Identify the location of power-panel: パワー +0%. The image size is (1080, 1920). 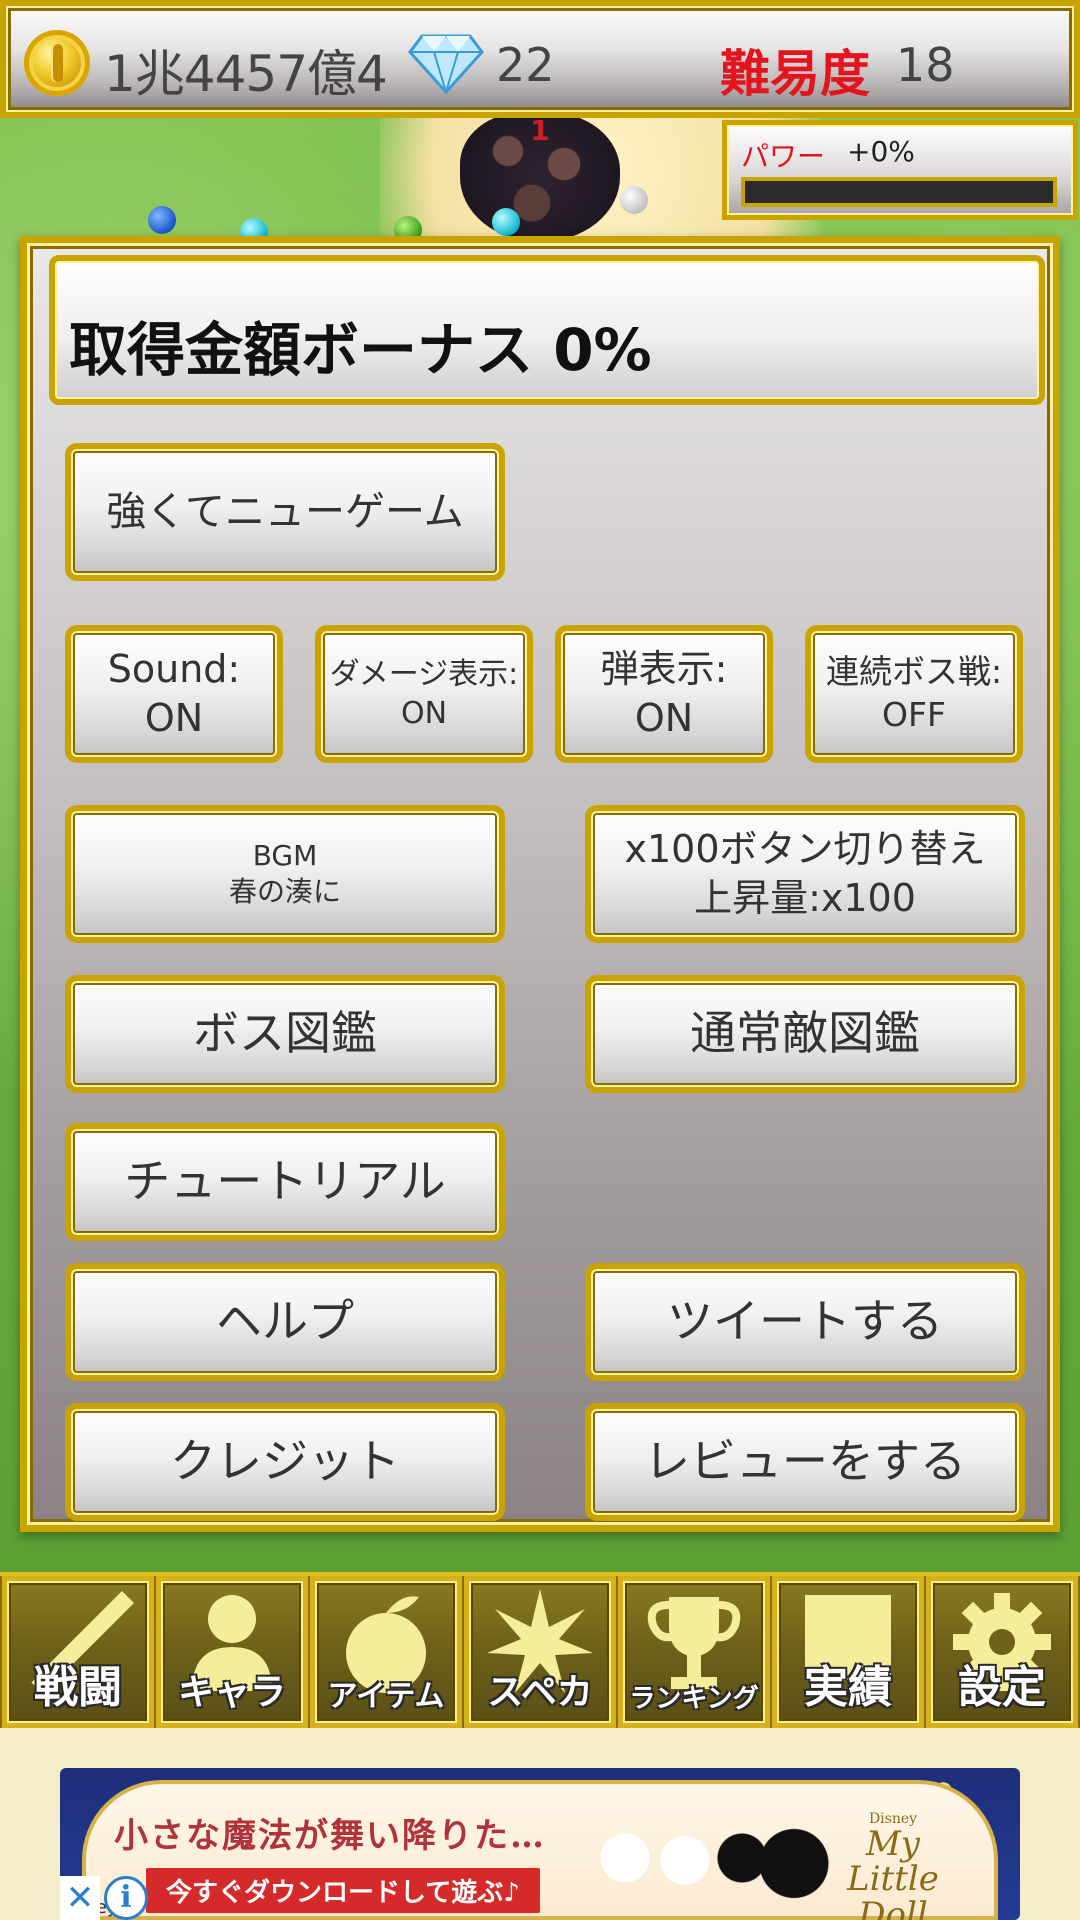
(900, 170).